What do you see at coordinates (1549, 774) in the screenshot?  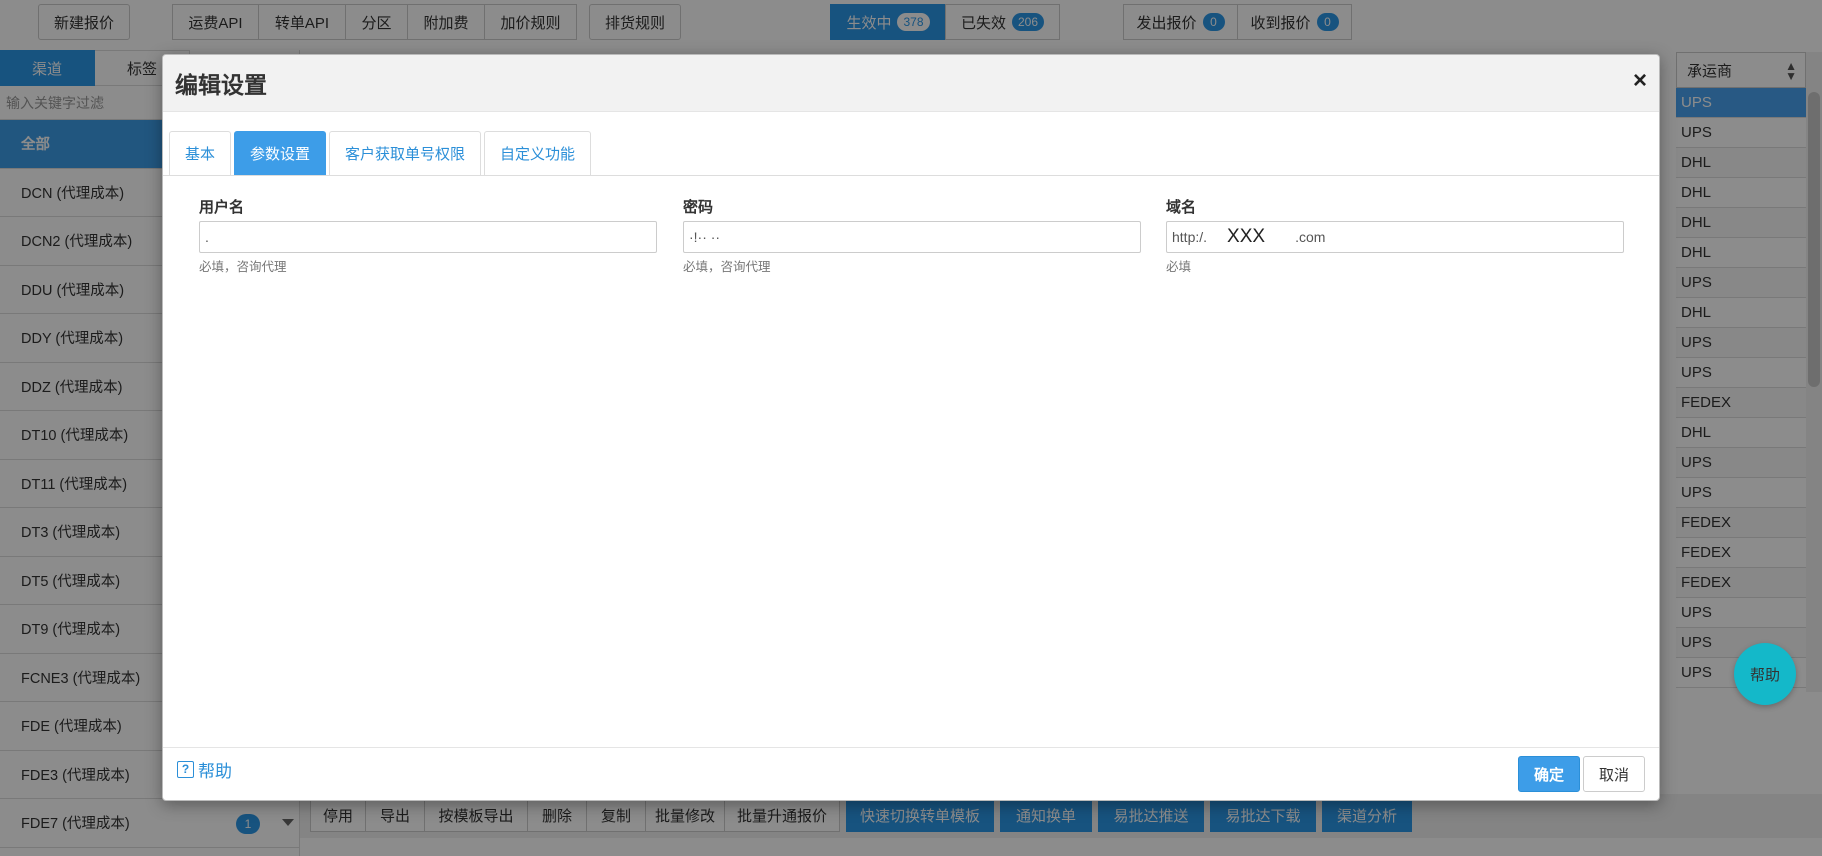 I see `confirm-button: 确定` at bounding box center [1549, 774].